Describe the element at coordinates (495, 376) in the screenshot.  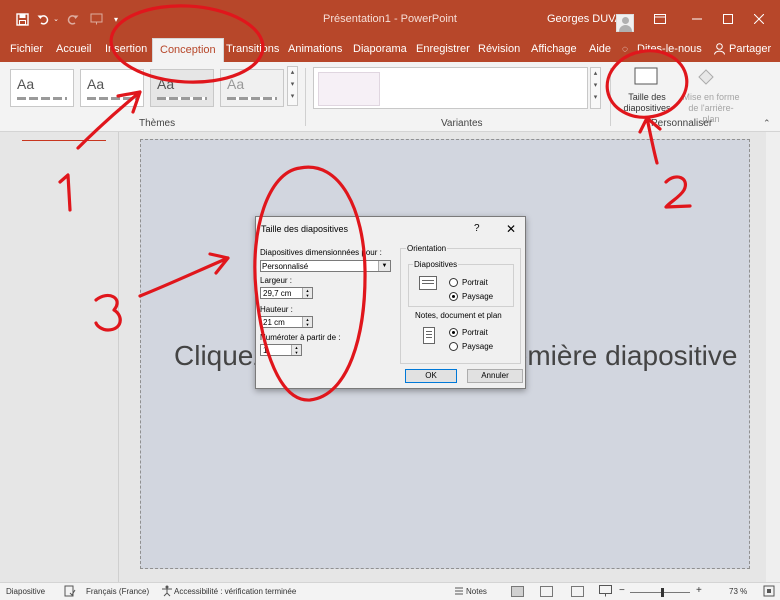
I see `cancel-button: Annuler` at that location.